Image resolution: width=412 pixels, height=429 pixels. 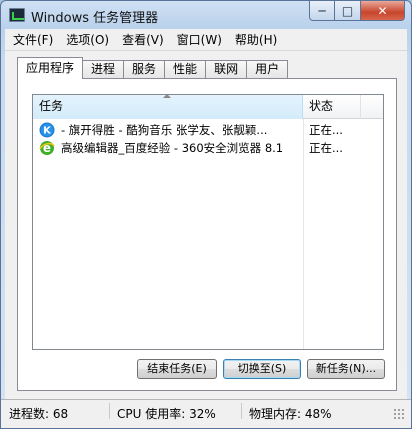 I want to click on physical-memory: 物理内存: 48%, so click(x=290, y=414).